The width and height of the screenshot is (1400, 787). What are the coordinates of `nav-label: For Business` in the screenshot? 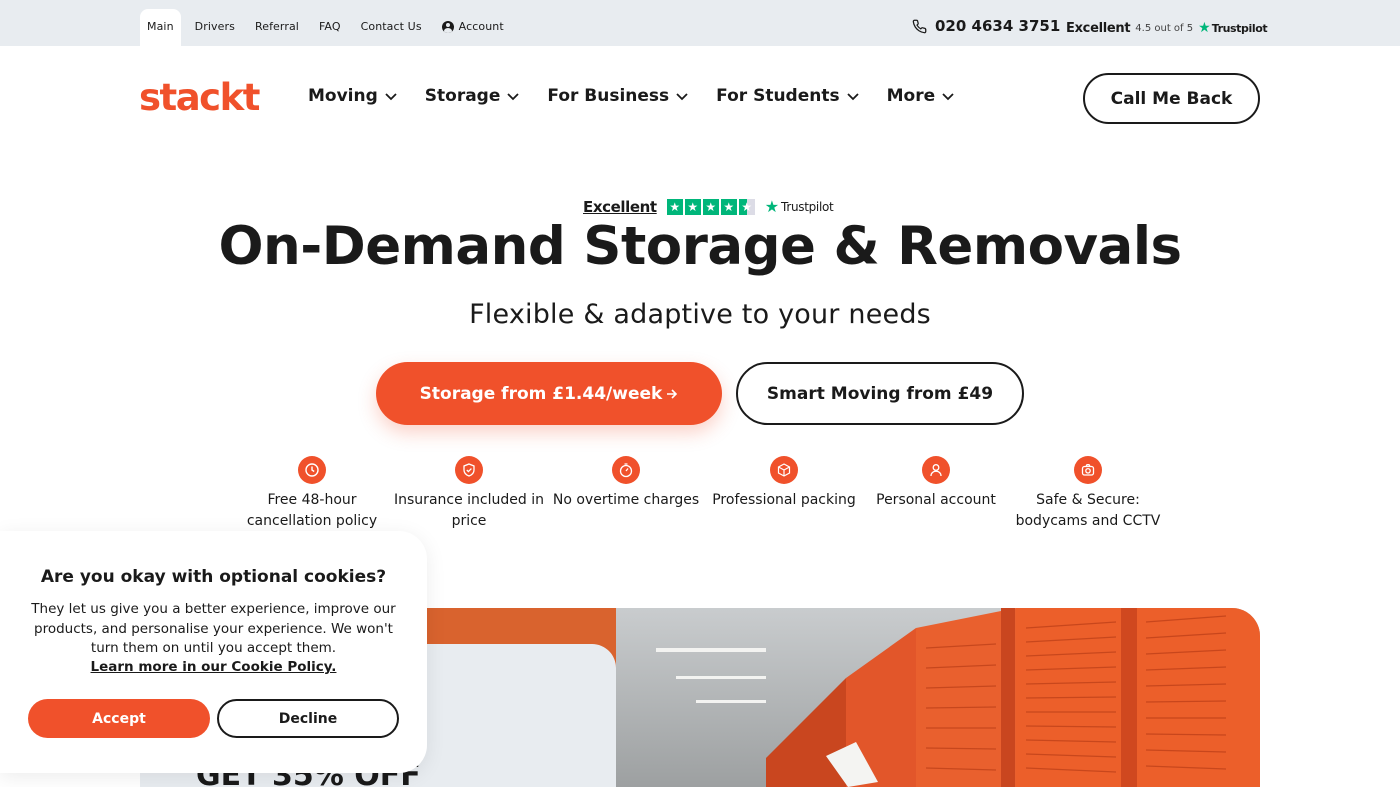 It's located at (608, 96).